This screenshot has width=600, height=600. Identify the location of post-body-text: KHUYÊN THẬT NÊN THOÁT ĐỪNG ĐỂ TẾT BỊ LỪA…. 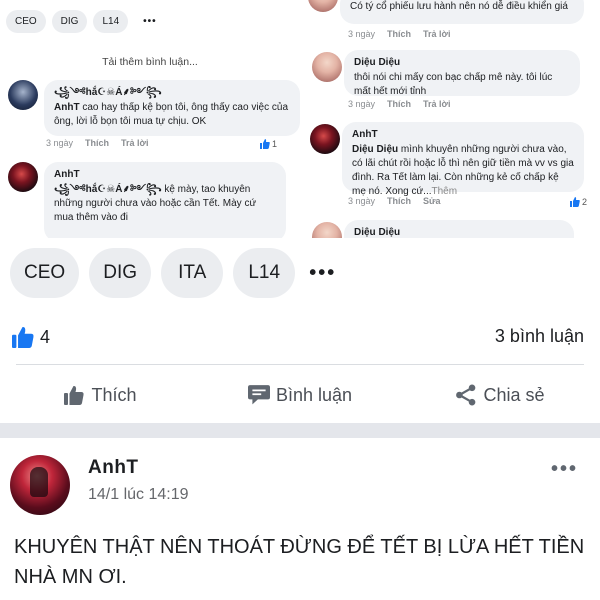
(299, 562).